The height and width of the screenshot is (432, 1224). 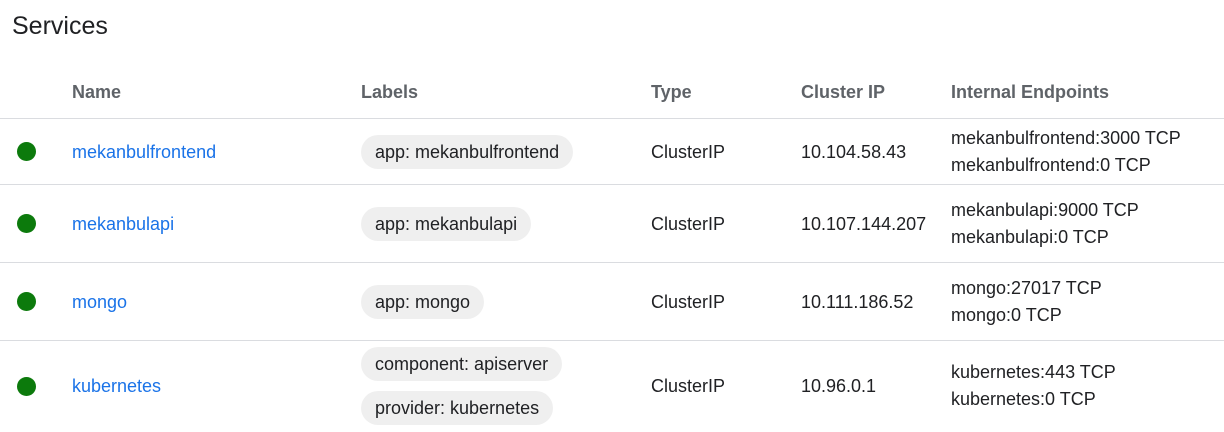 I want to click on service-name-link: mongo, so click(x=99, y=302).